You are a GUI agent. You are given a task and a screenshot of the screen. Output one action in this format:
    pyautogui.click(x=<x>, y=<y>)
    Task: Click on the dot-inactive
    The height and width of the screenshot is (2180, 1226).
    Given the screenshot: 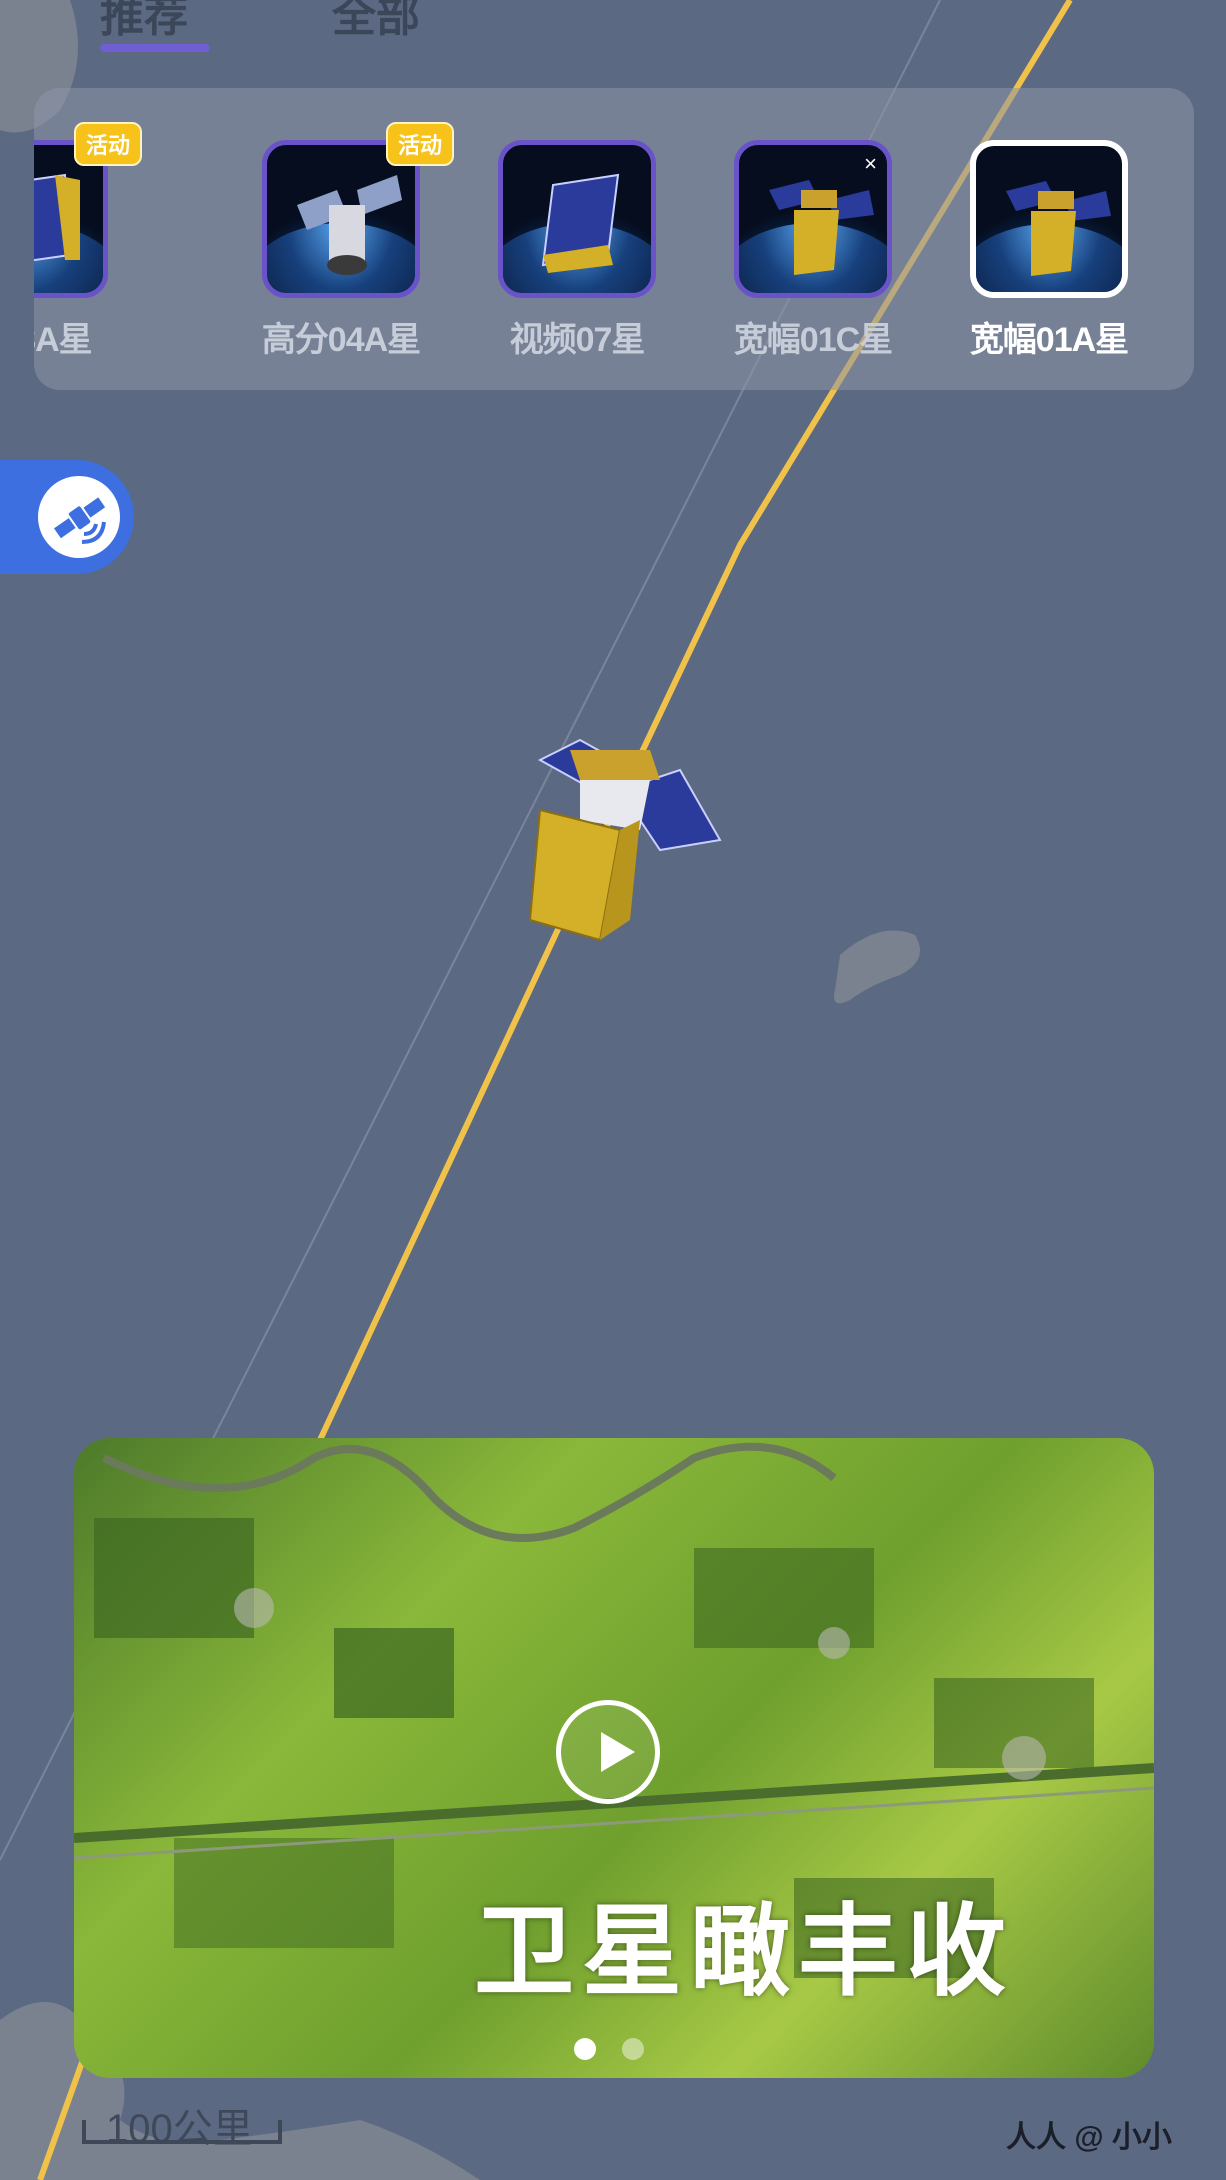 What is the action you would take?
    pyautogui.click(x=633, y=2049)
    